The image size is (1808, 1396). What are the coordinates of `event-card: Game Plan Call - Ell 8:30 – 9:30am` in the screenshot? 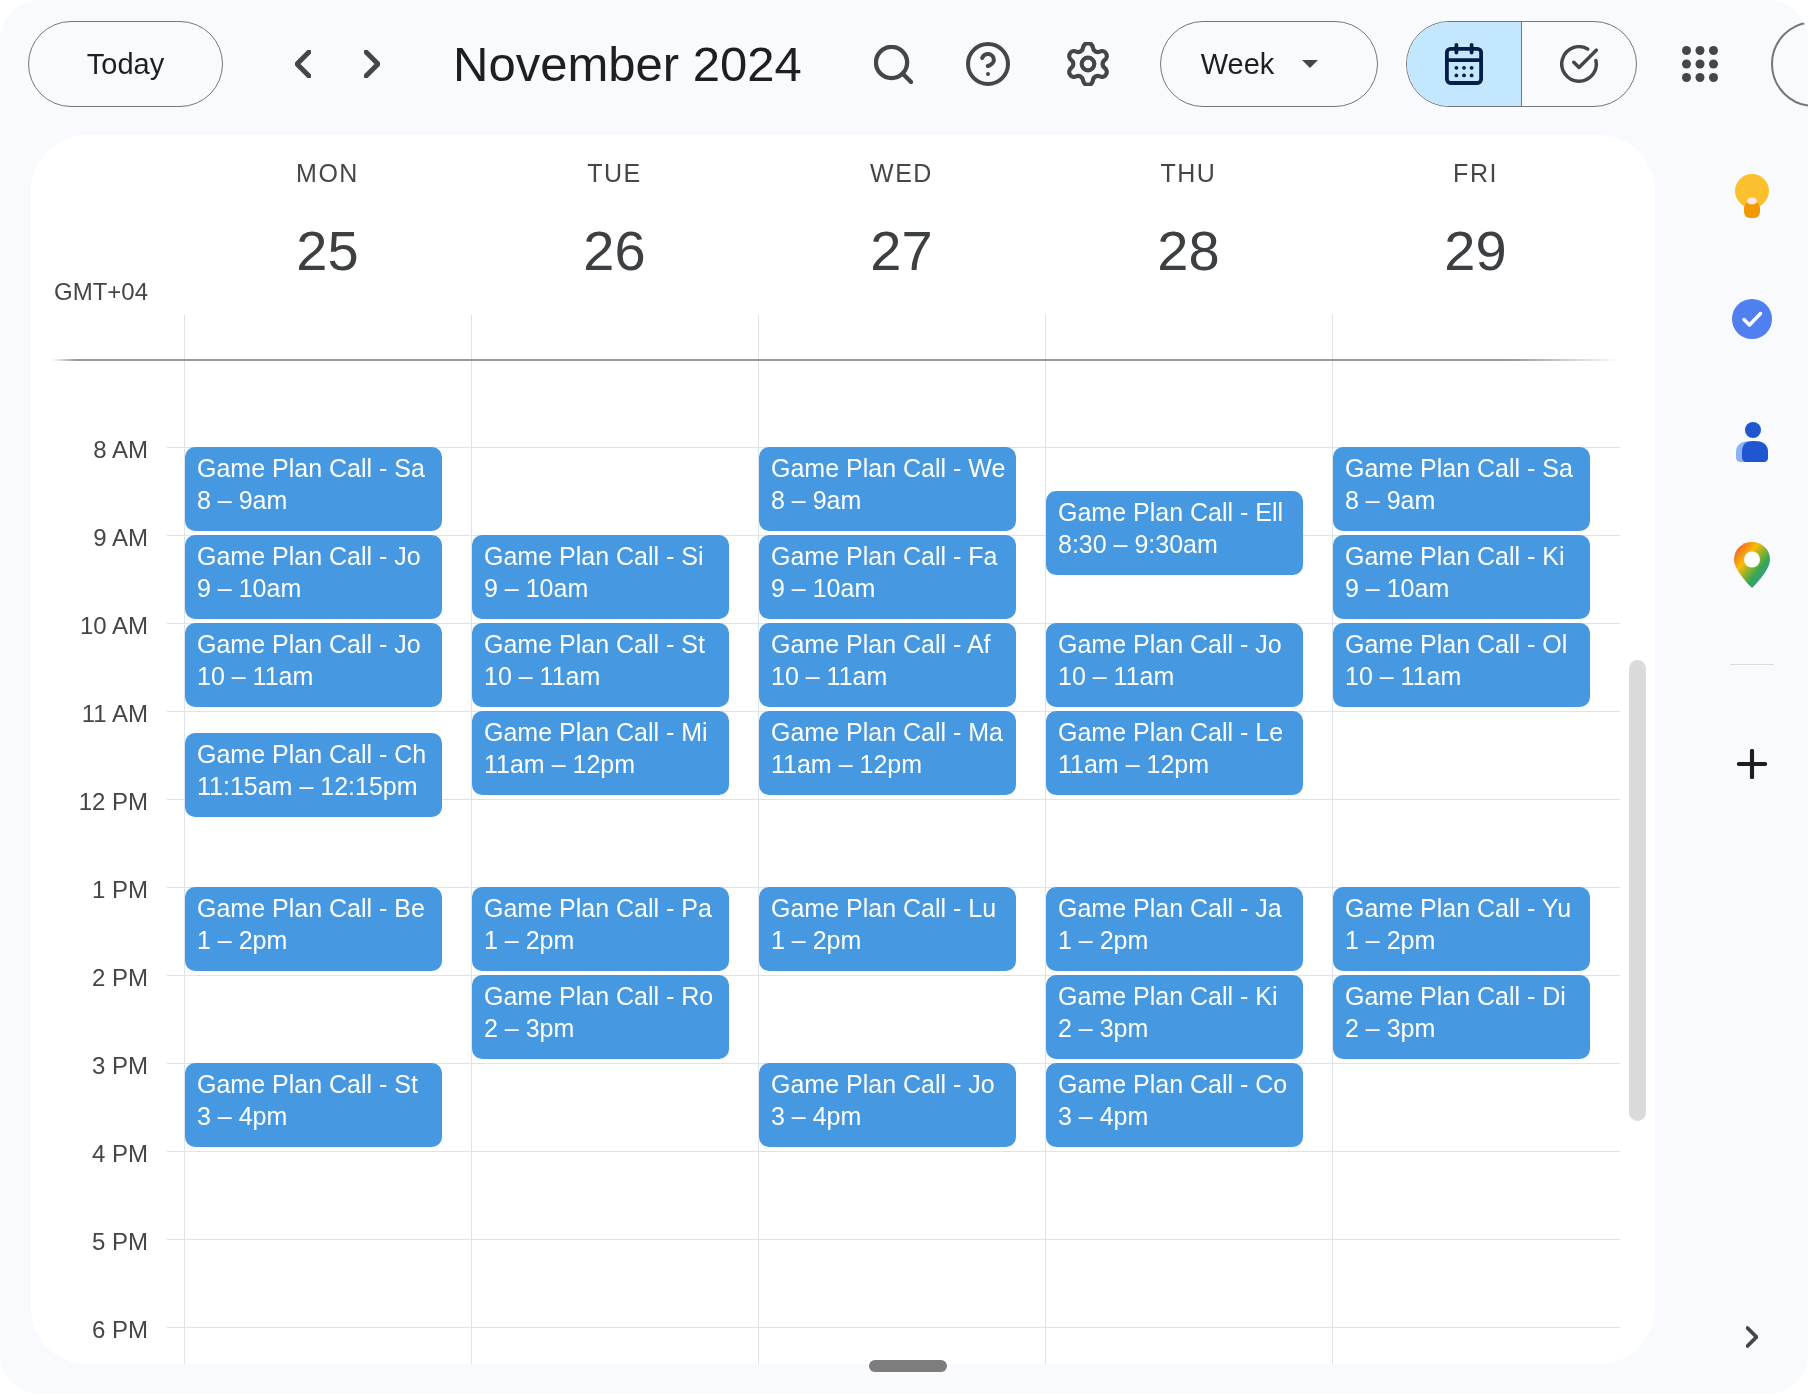 It's located at (1174, 533).